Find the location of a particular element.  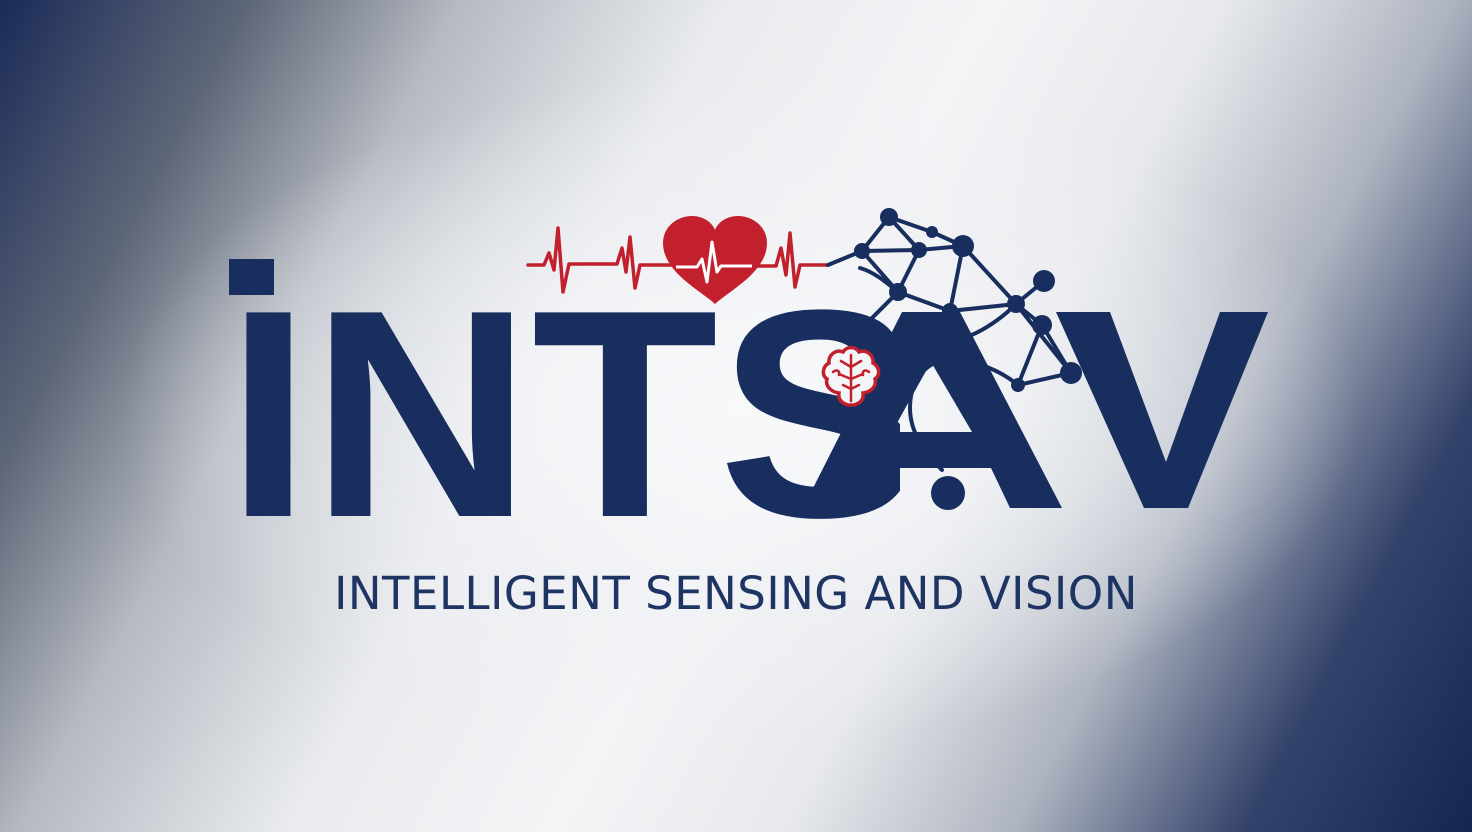

heart-icon is located at coordinates (715, 260).